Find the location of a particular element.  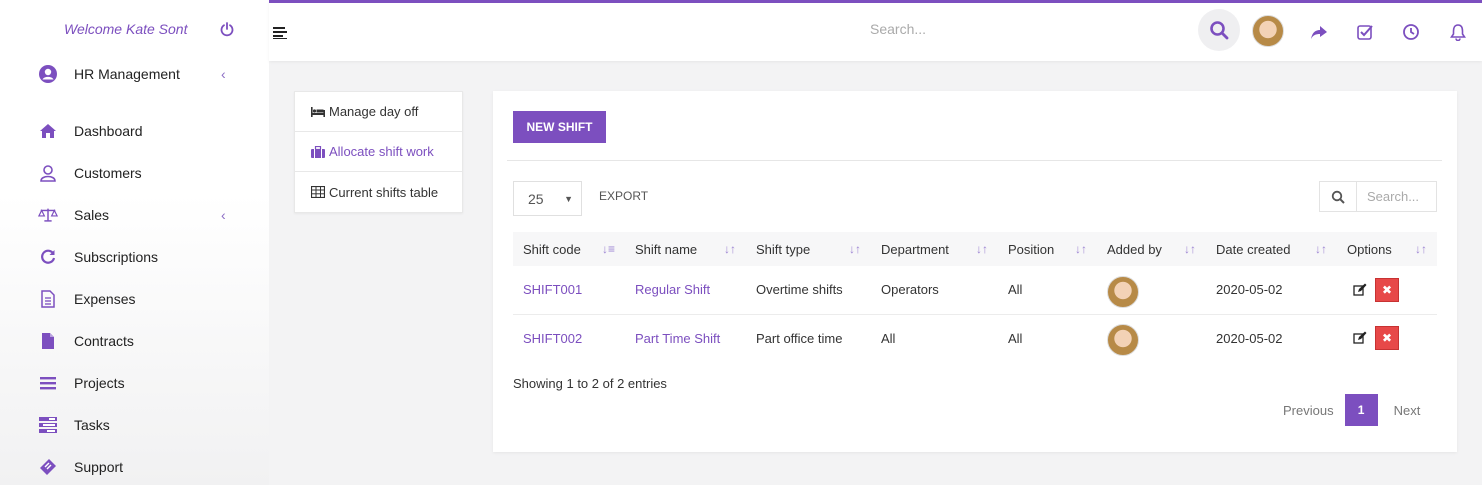

column-header-date-created: Date created ↓↑ is located at coordinates (1271, 249).